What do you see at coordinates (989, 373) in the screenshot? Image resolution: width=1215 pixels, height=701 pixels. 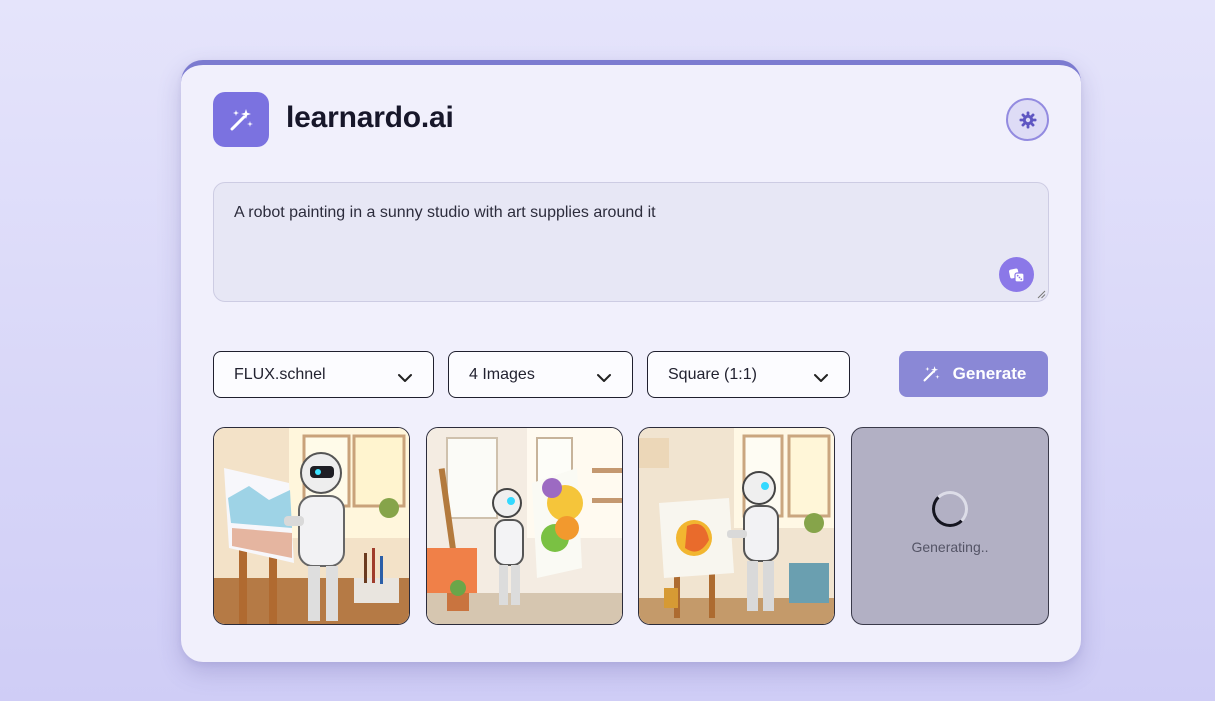 I see `generate-button-label: Generate` at bounding box center [989, 373].